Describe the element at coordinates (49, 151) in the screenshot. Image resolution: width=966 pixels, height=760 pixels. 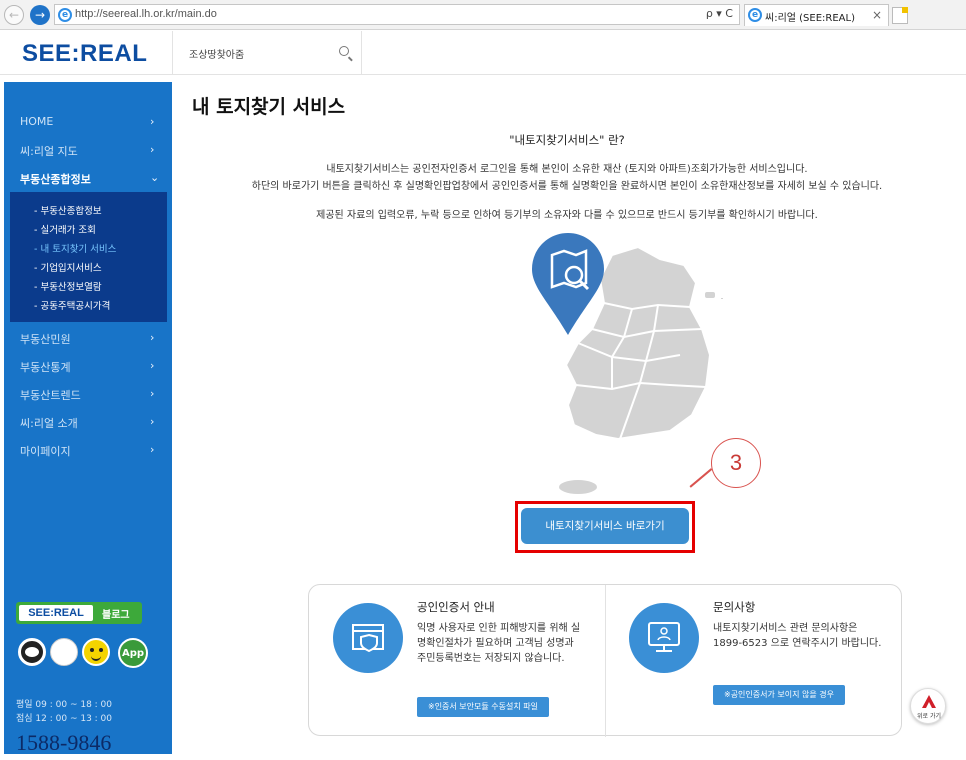
I see `sidebar-item-label: 씨:리얼 지도` at that location.